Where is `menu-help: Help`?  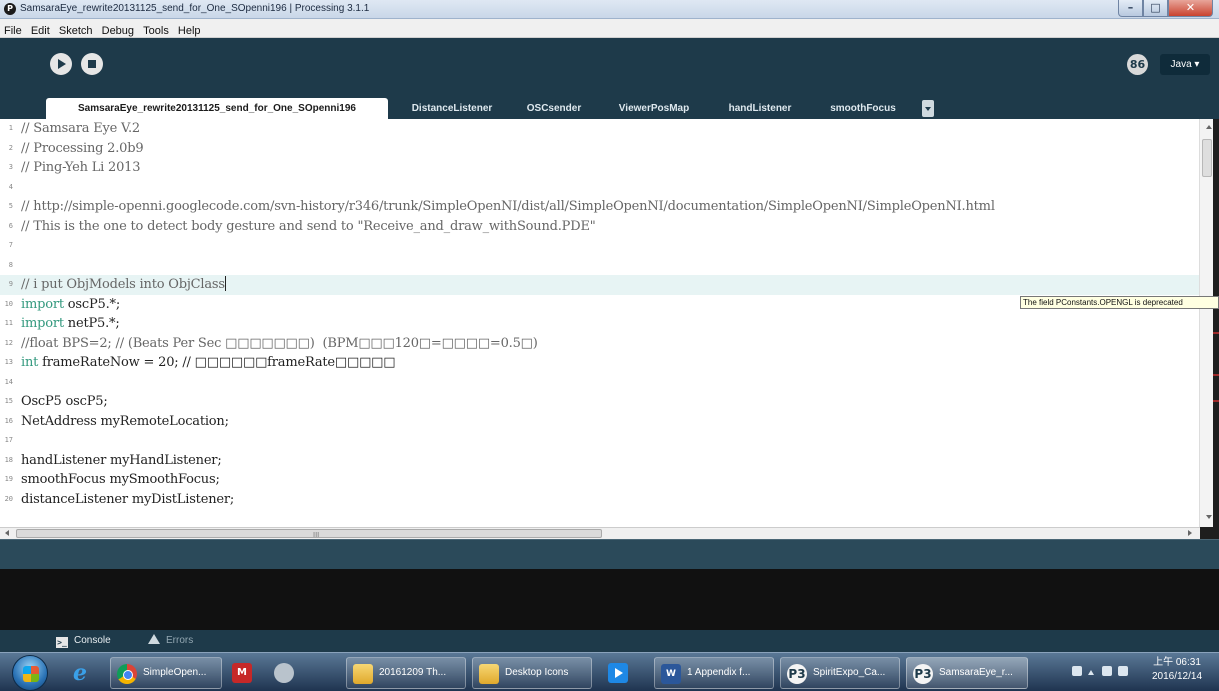 menu-help: Help is located at coordinates (189, 30).